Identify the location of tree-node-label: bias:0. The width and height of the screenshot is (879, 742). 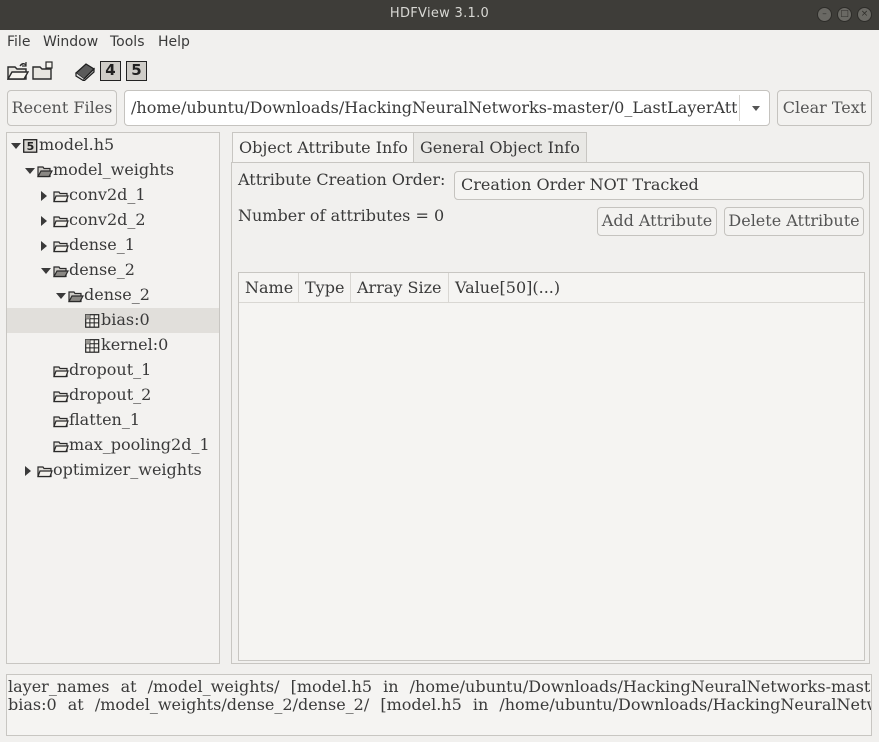
(125, 319).